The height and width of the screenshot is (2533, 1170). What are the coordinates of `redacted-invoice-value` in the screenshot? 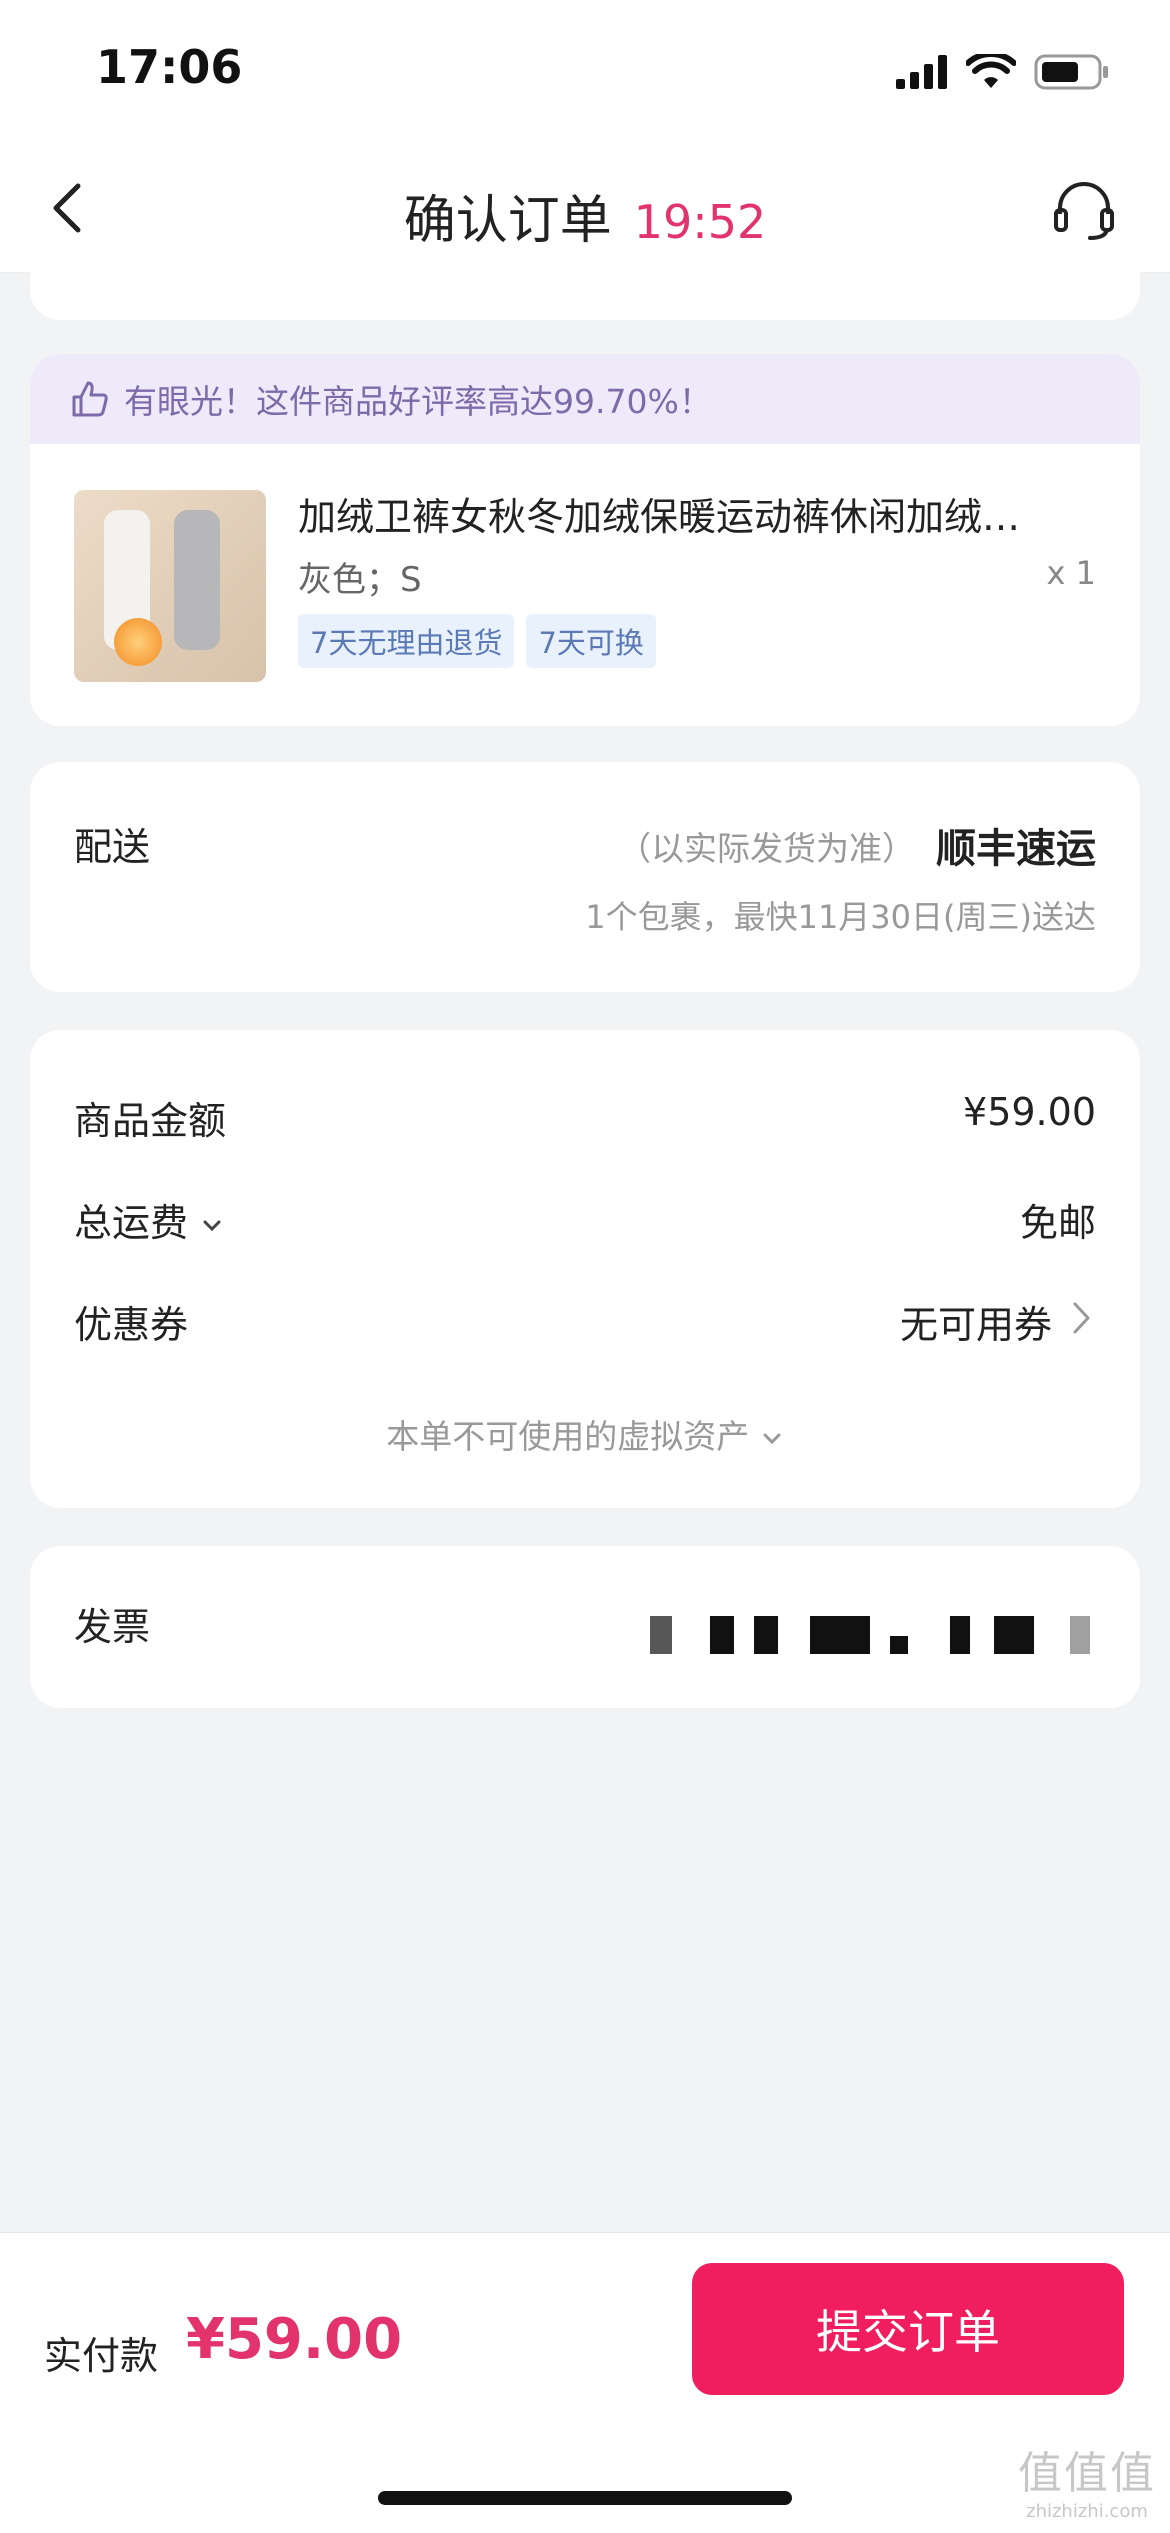 It's located at (875, 1638).